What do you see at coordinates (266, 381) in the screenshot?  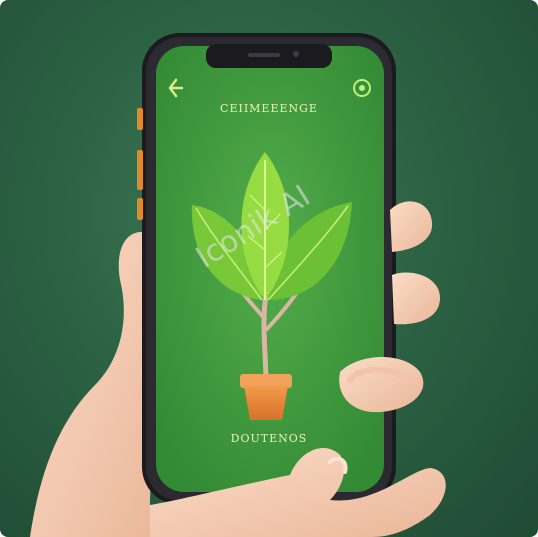 I see `pot-rim` at bounding box center [266, 381].